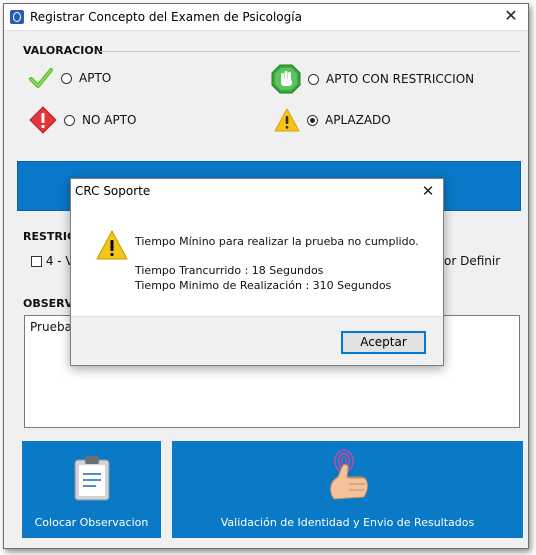 The width and height of the screenshot is (536, 555). What do you see at coordinates (109, 120) in the screenshot?
I see `no-apto-label: NO APTO` at bounding box center [109, 120].